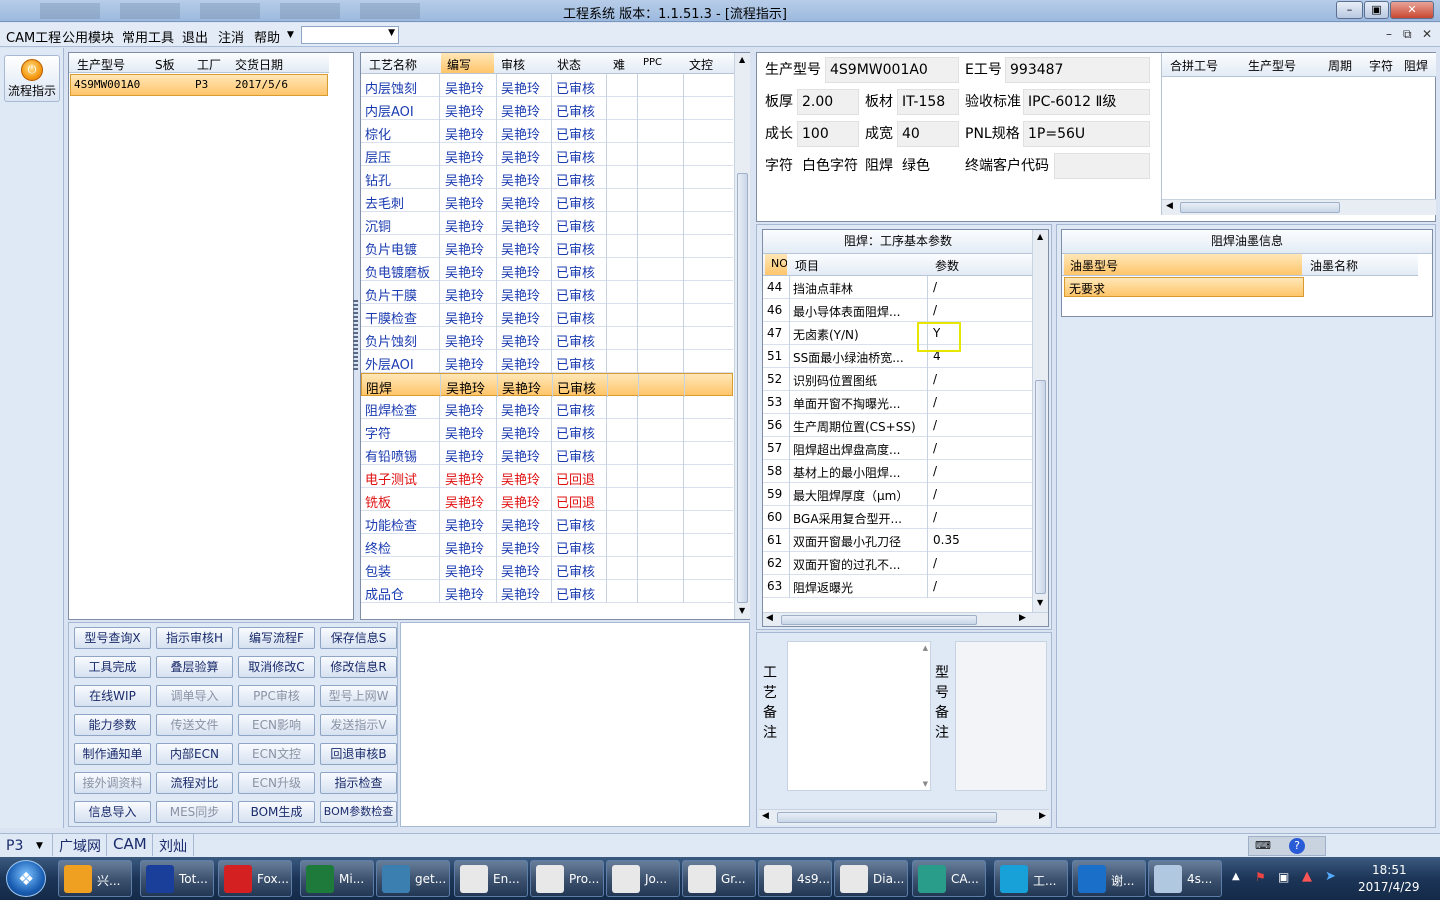  What do you see at coordinates (547, 131) in the screenshot?
I see `table-row: 棕化 吴艳玲 吴艳玲 已审核` at bounding box center [547, 131].